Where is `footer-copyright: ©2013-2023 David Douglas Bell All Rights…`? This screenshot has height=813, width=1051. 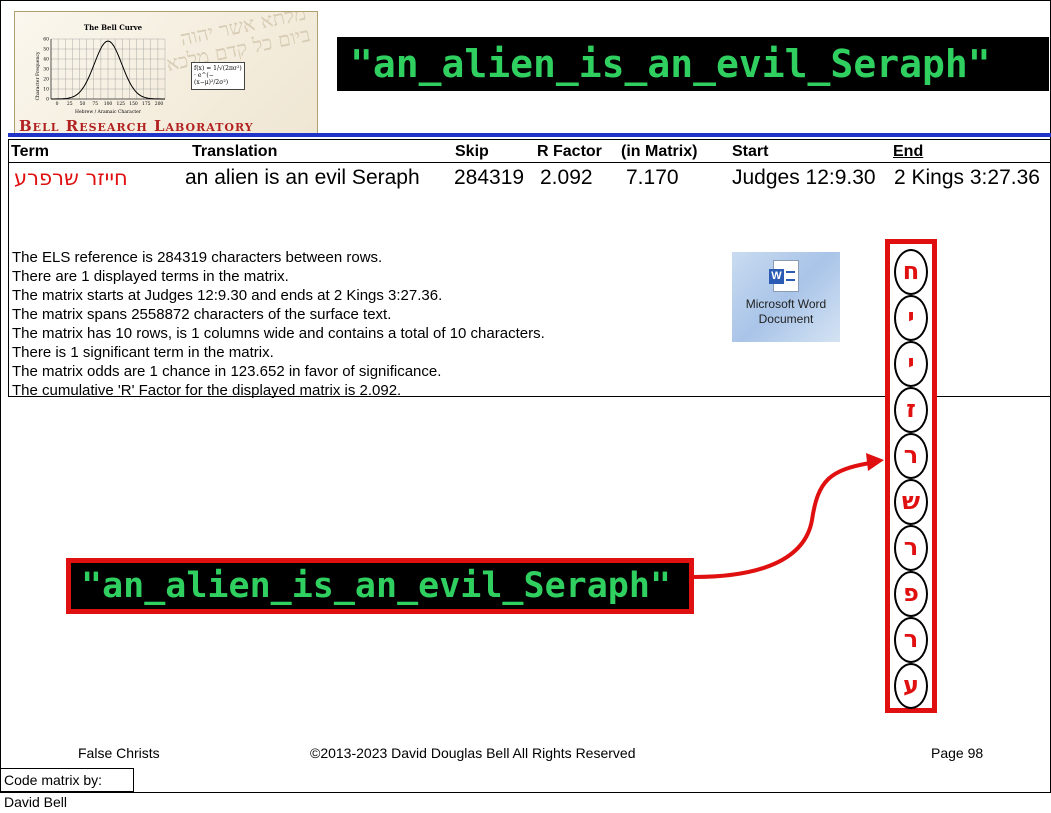 footer-copyright: ©2013-2023 David Douglas Bell All Rights… is located at coordinates (473, 753).